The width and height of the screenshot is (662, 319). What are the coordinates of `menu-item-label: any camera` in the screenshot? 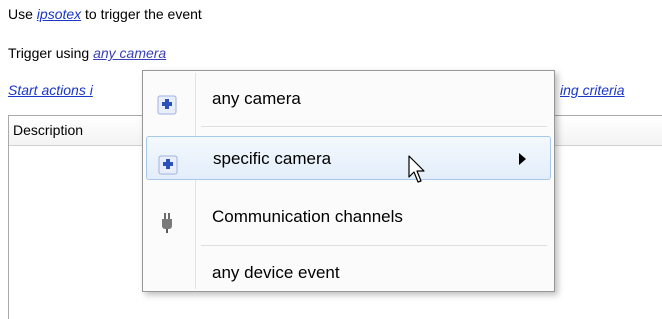 It's located at (256, 98).